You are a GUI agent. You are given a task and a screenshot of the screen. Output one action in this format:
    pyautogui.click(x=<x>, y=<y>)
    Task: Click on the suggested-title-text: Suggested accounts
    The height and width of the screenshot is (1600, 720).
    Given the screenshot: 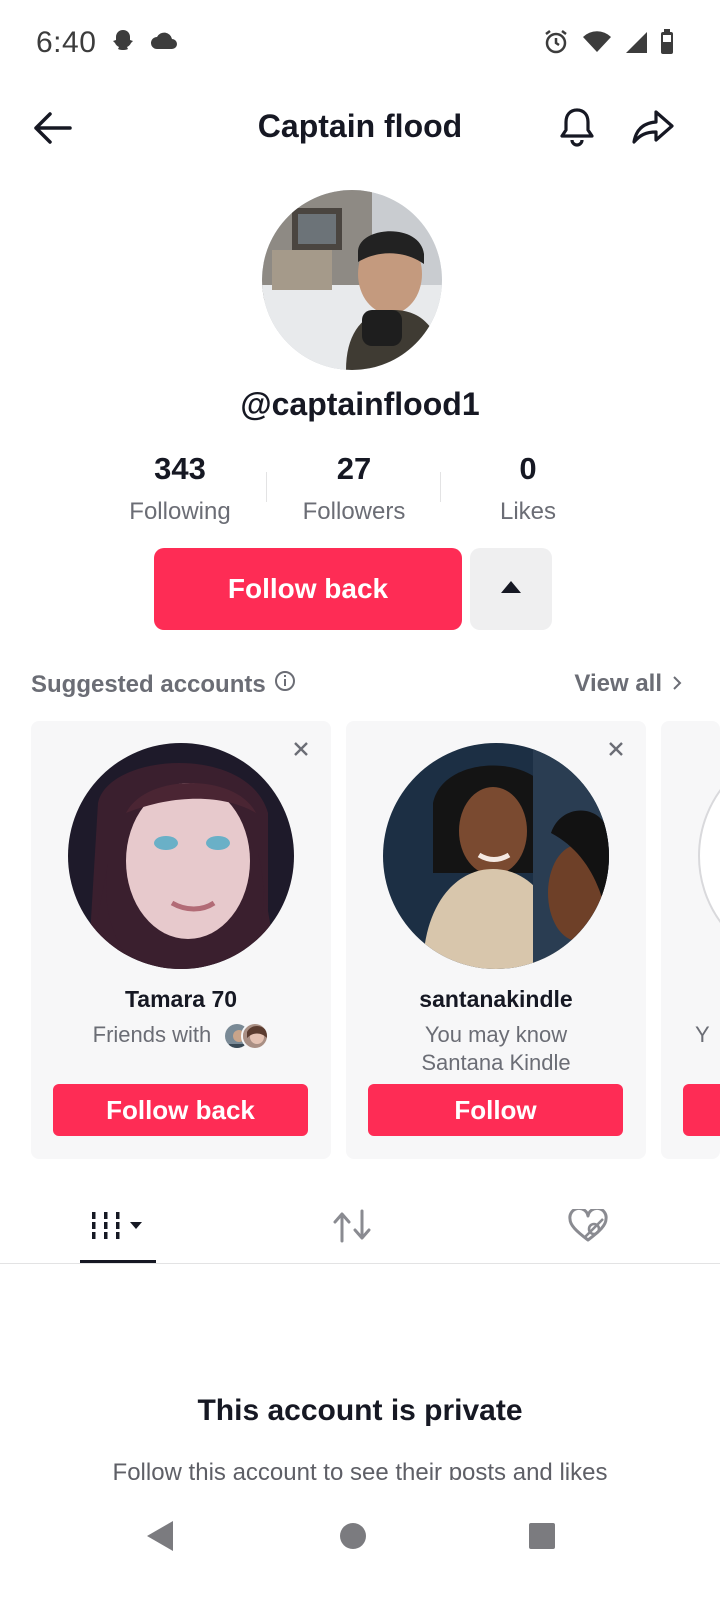 What is the action you would take?
    pyautogui.click(x=148, y=684)
    